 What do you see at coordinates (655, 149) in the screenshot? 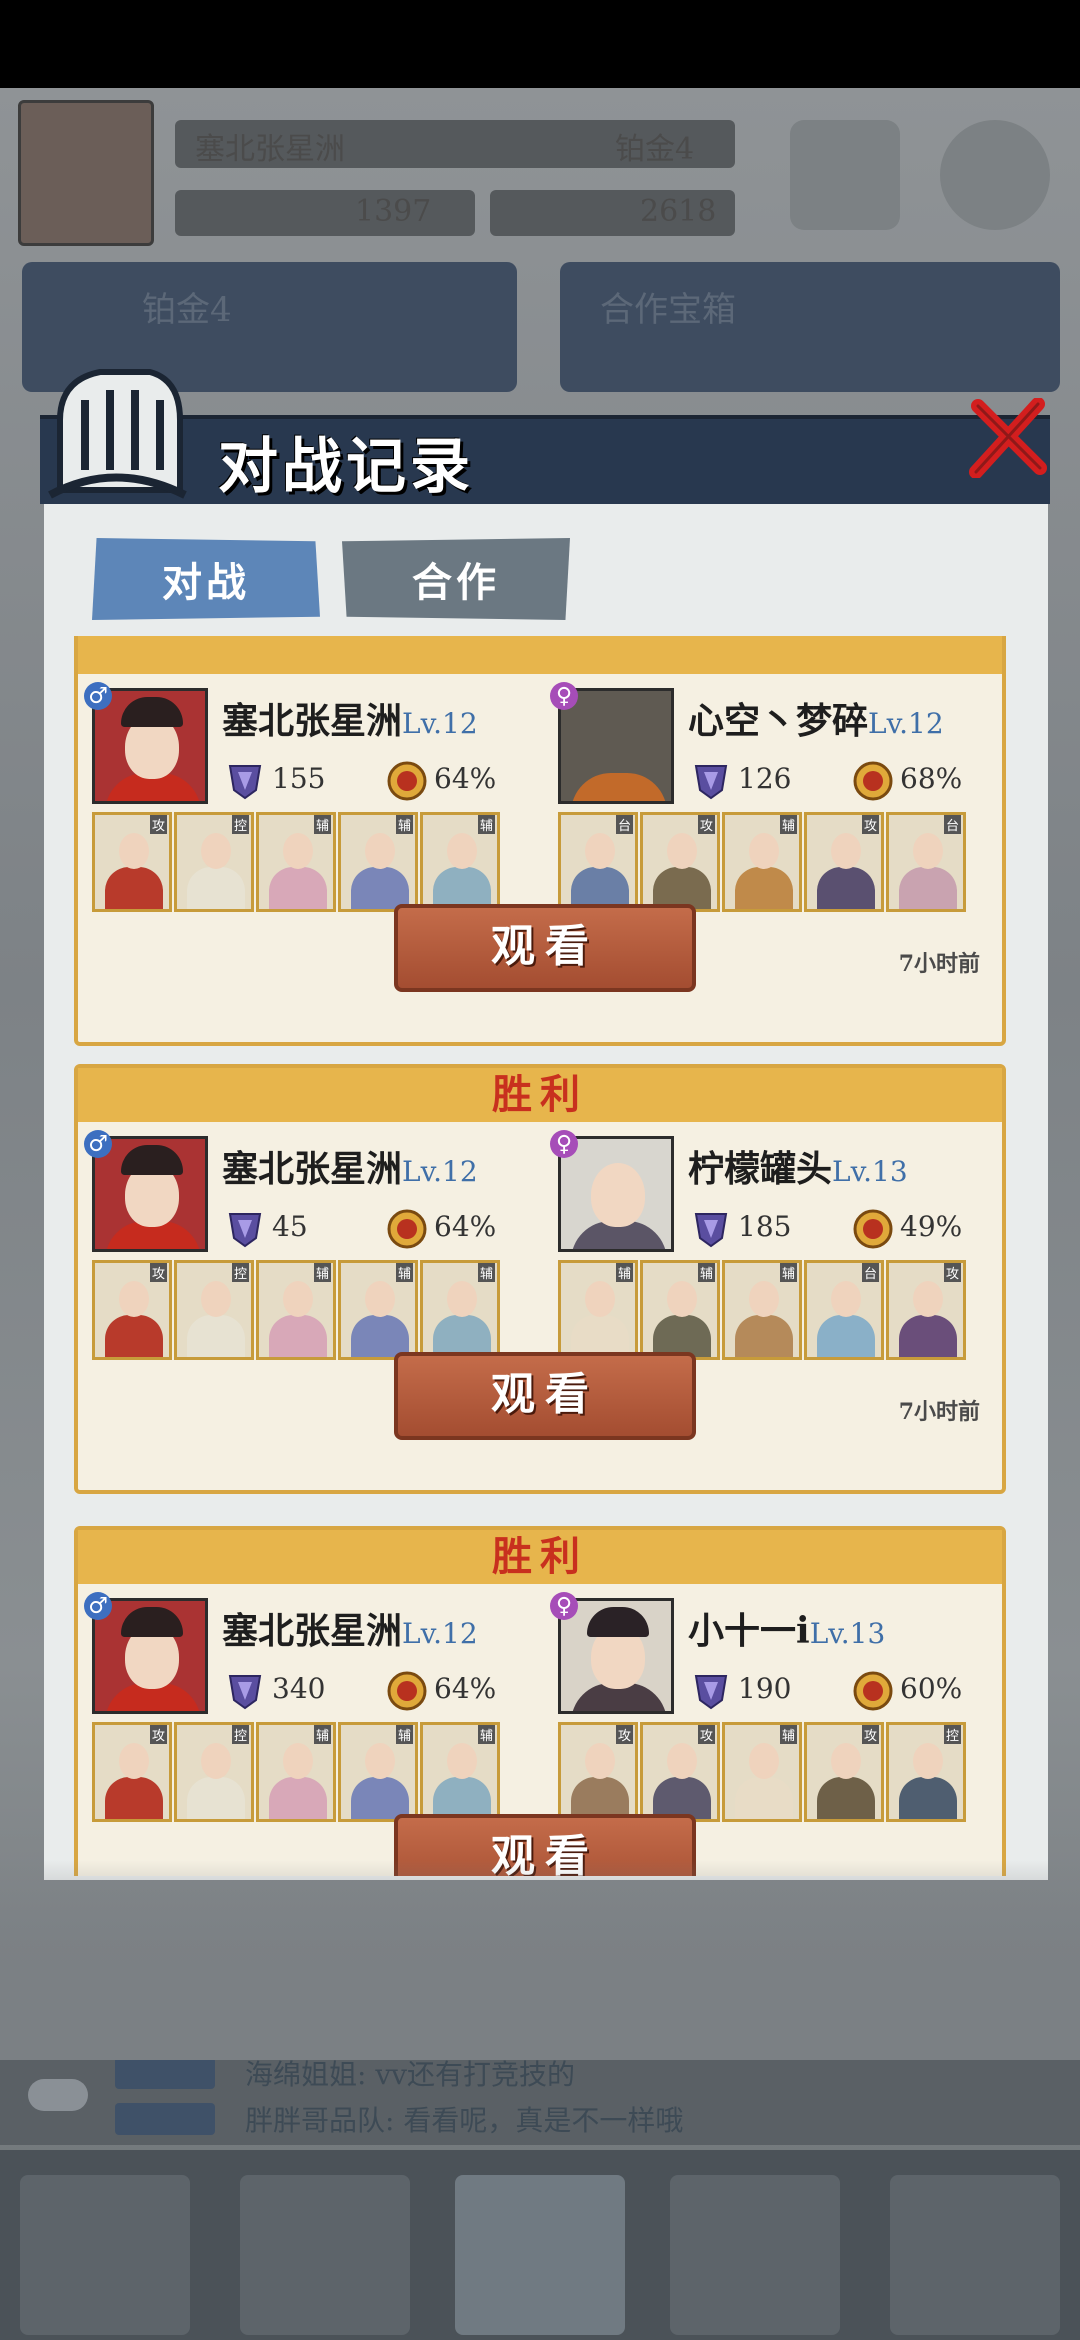
I see `rank-label: 铂金4` at bounding box center [655, 149].